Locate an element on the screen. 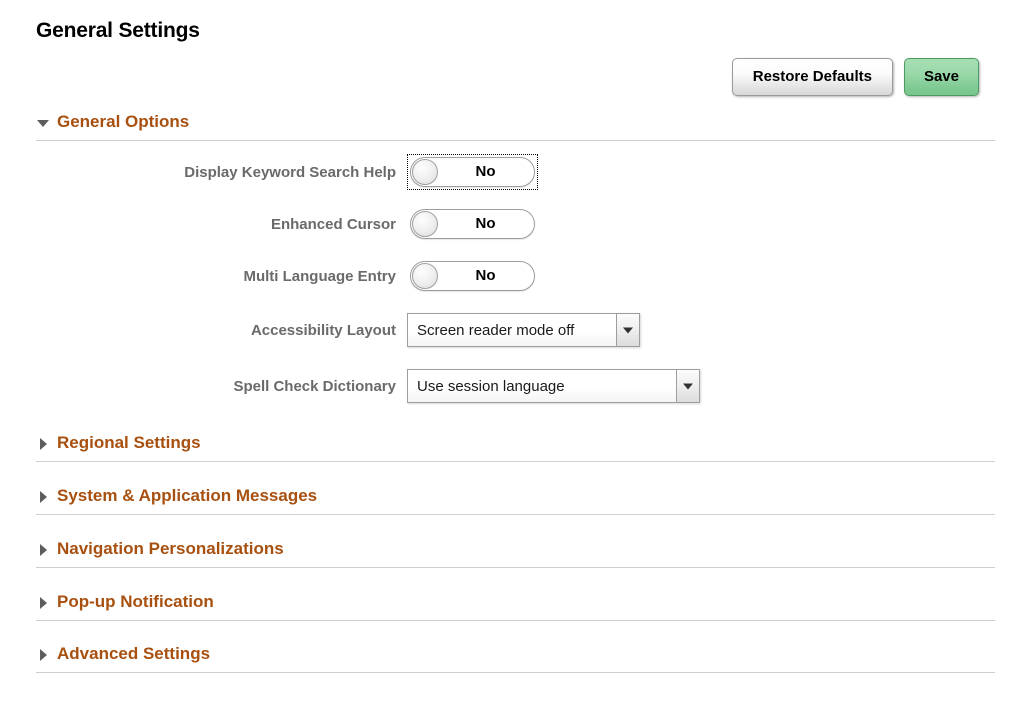 This screenshot has height=703, width=1012. section-pop-up-notification: Pop-up Notification is located at coordinates (515, 605).